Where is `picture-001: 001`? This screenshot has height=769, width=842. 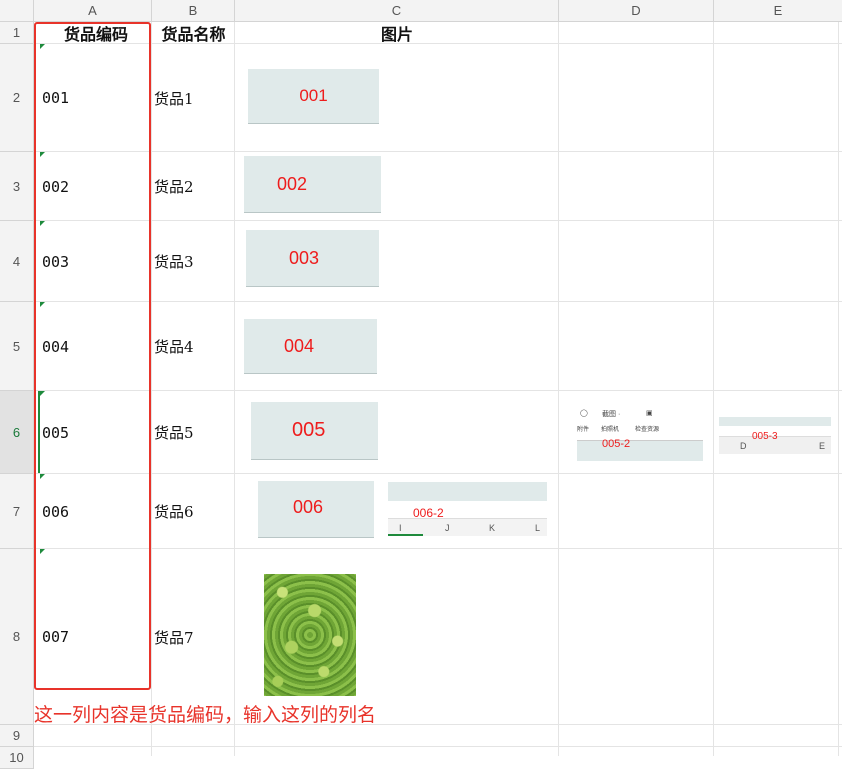
picture-001: 001 is located at coordinates (313, 96).